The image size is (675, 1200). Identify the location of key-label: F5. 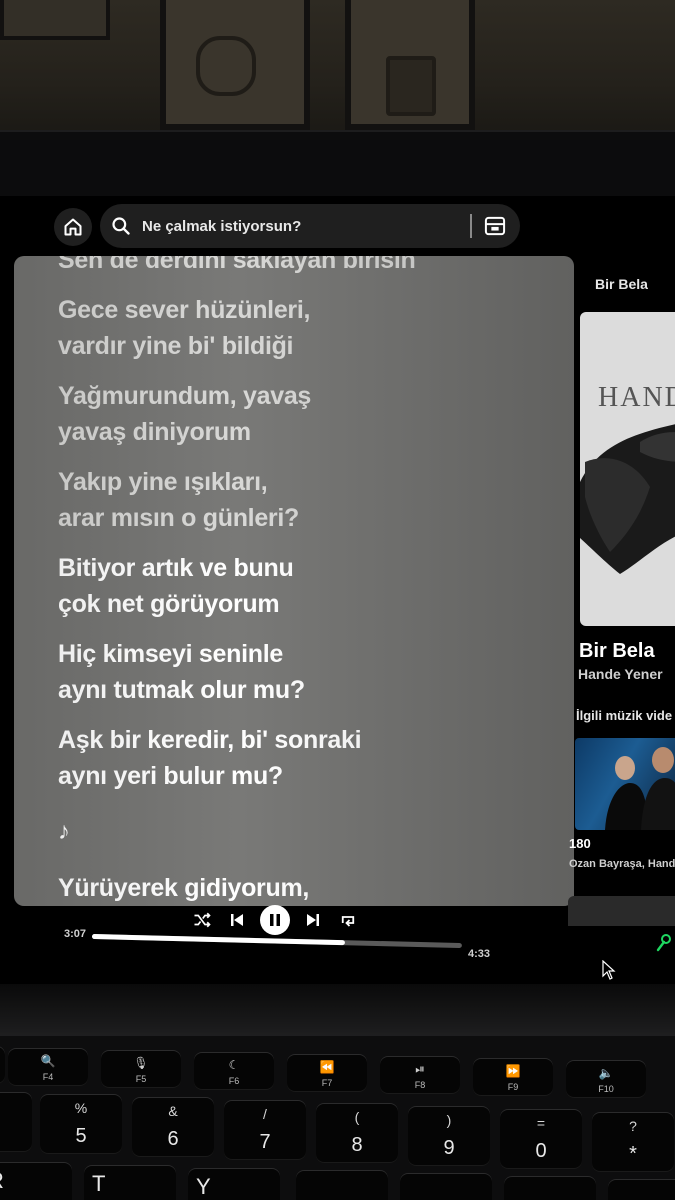
(141, 1079).